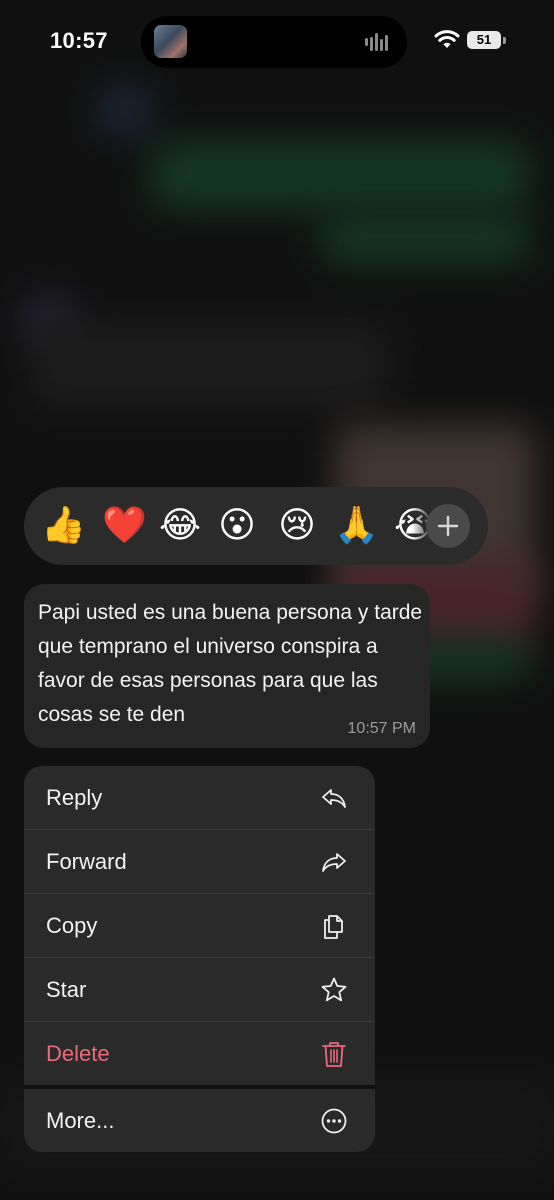  I want to click on menu-item-label: Forward, so click(86, 861).